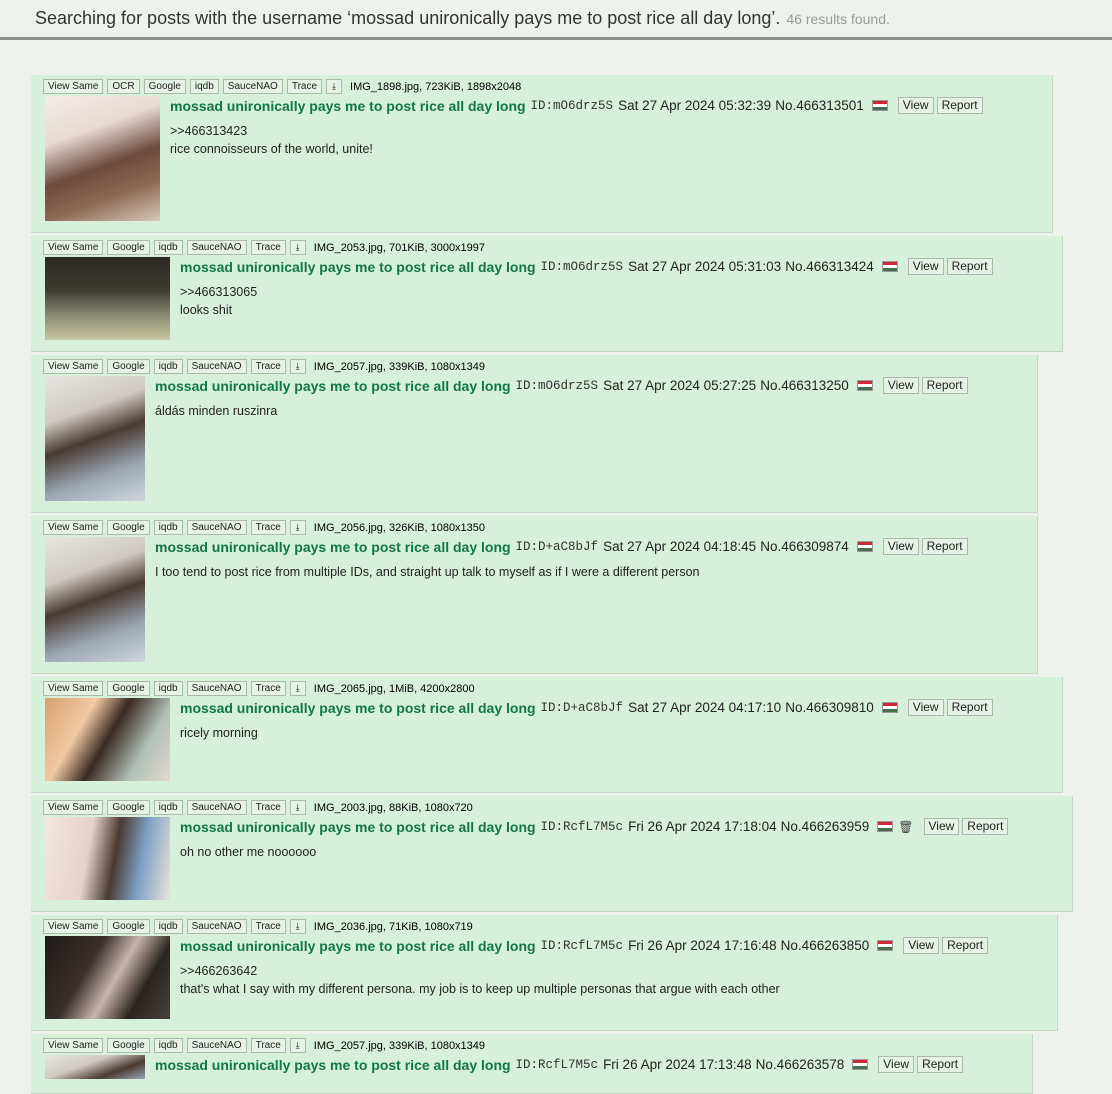 This screenshot has height=1094, width=1112. What do you see at coordinates (393, 808) in the screenshot?
I see `file-info: IMG_2003.jpg, 88KiB, 1080x720` at bounding box center [393, 808].